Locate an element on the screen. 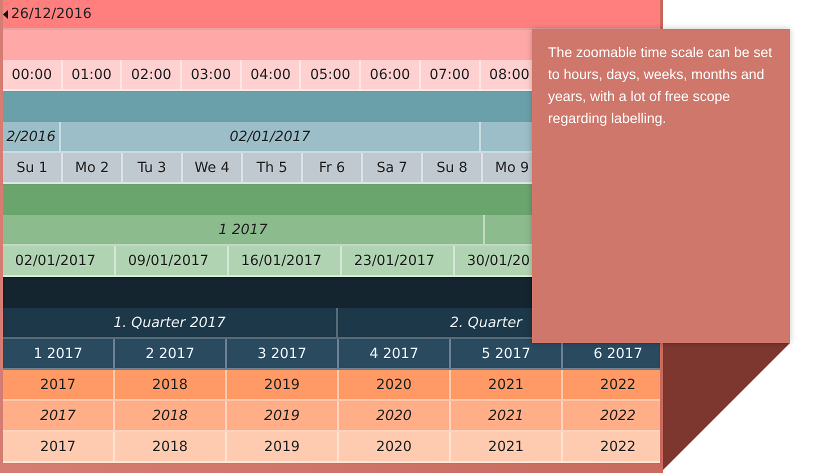 Image resolution: width=830 pixels, height=473 pixels. year-cell: 2017 is located at coordinates (59, 447).